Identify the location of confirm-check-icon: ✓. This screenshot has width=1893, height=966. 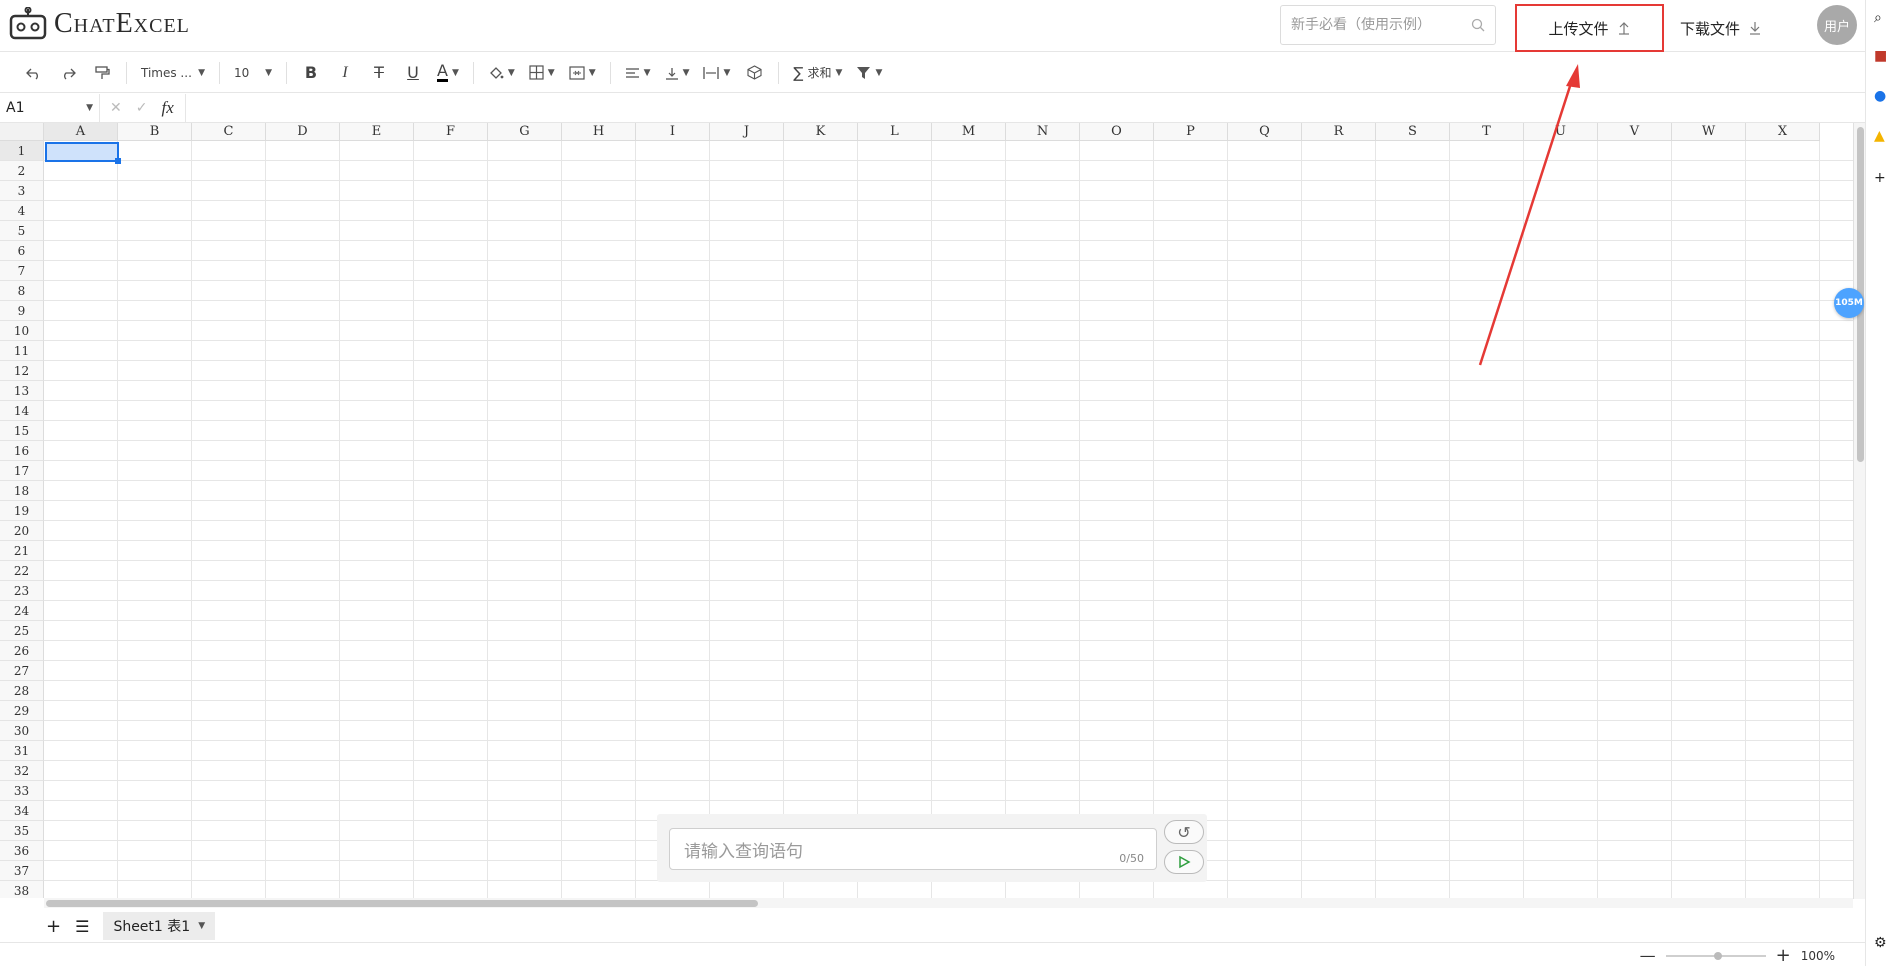
(142, 108).